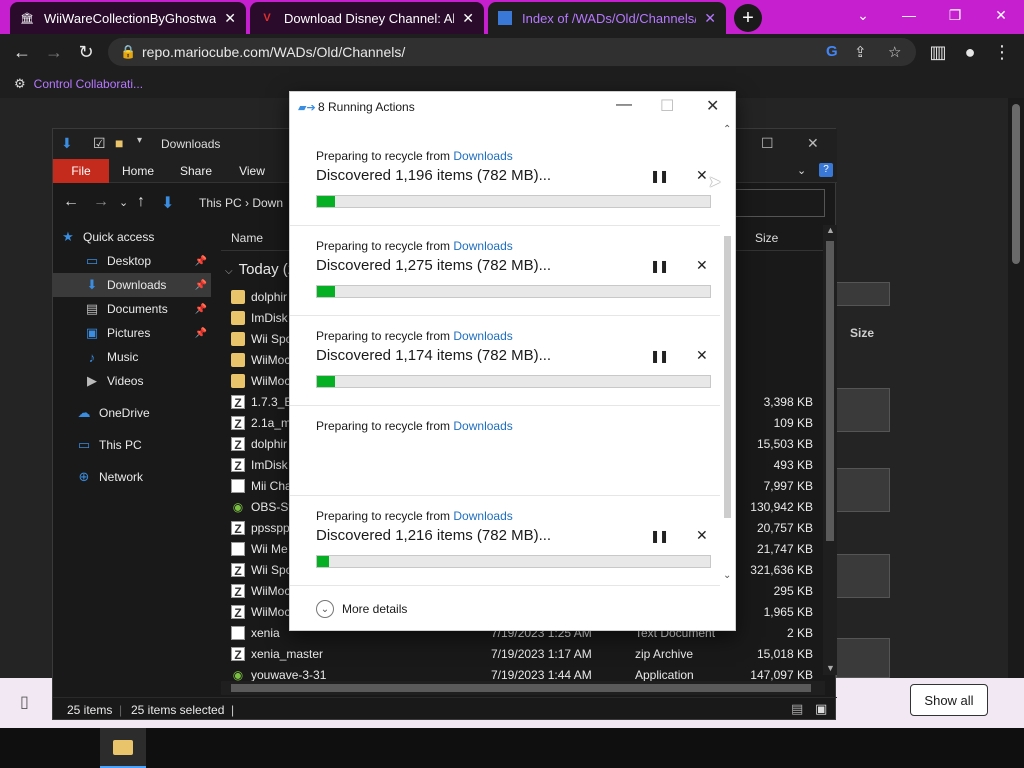  Describe the element at coordinates (326, 381) in the screenshot. I see `progress-fill` at that location.